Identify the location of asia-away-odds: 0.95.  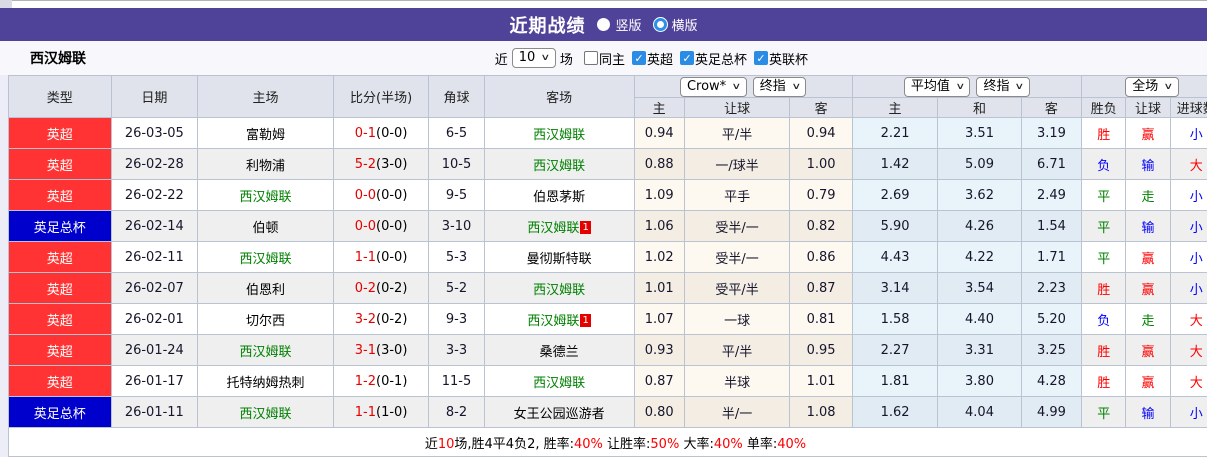
(821, 350).